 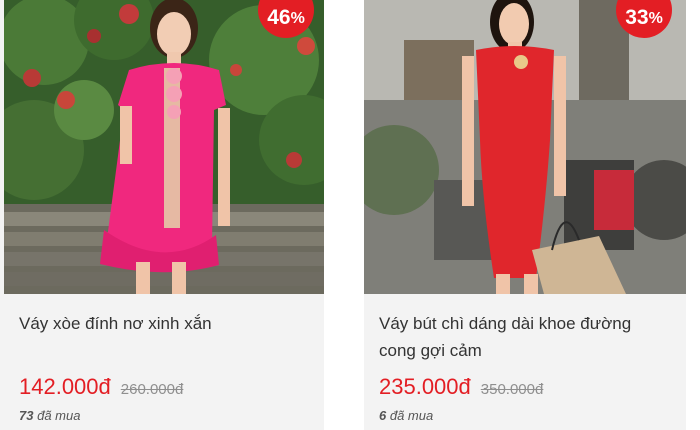 I want to click on sale-price: 142.000đ, so click(x=65, y=386).